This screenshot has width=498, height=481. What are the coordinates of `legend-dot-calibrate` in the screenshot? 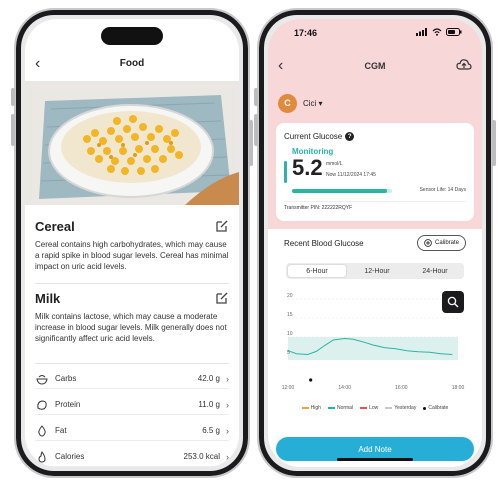 It's located at (425, 408).